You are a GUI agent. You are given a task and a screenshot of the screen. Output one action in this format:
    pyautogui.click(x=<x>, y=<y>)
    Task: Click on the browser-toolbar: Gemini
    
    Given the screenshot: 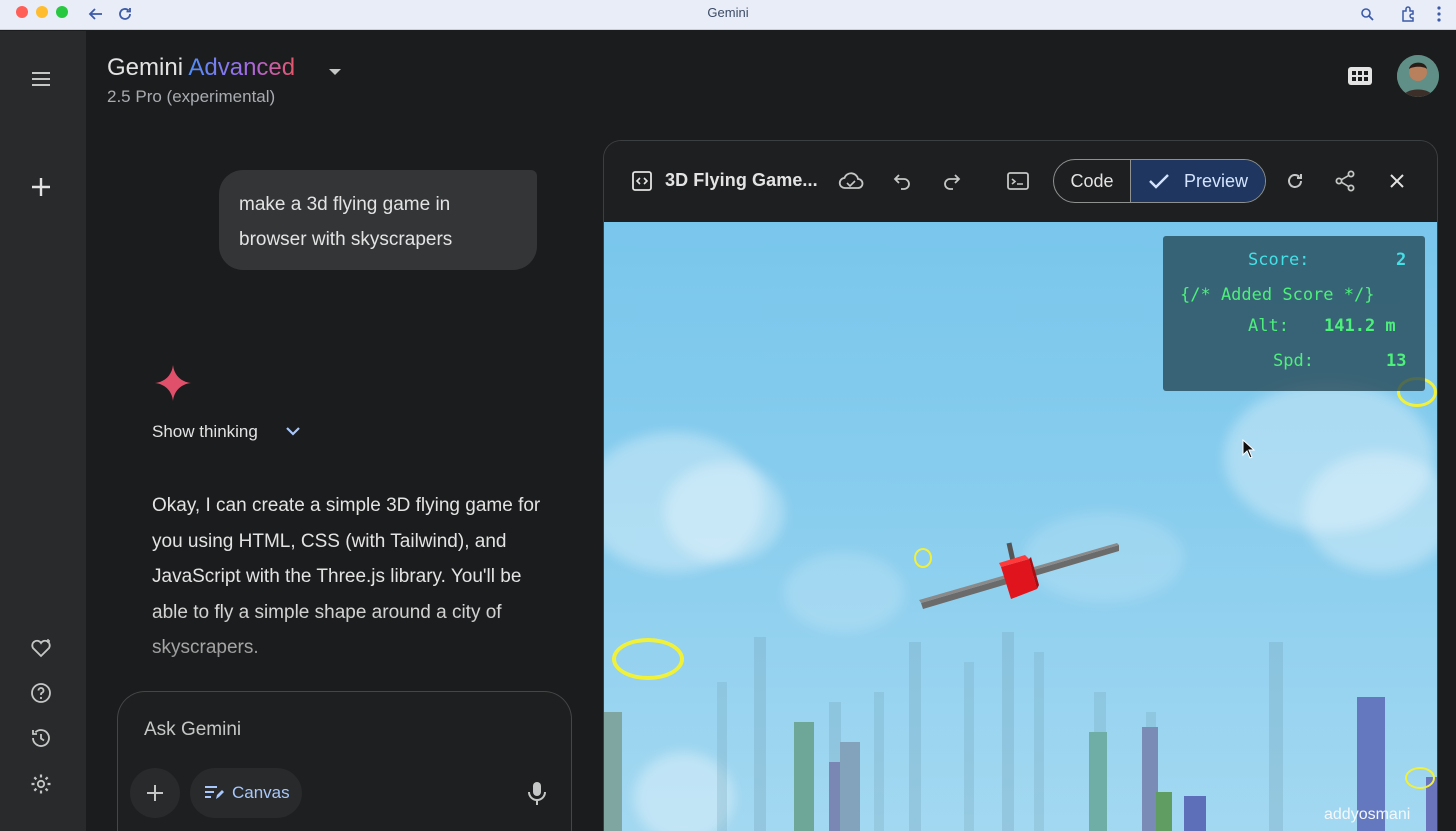 What is the action you would take?
    pyautogui.click(x=728, y=15)
    